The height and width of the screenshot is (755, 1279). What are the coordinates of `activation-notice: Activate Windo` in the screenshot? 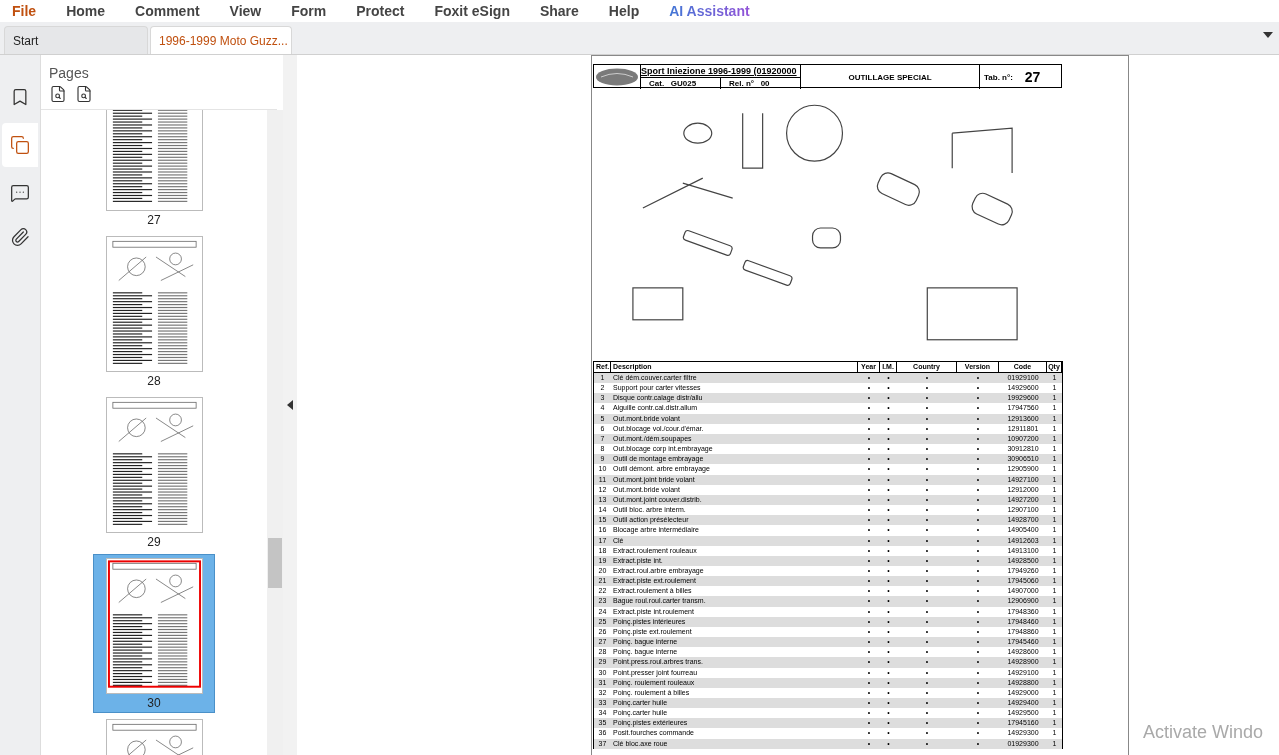 It's located at (1203, 732).